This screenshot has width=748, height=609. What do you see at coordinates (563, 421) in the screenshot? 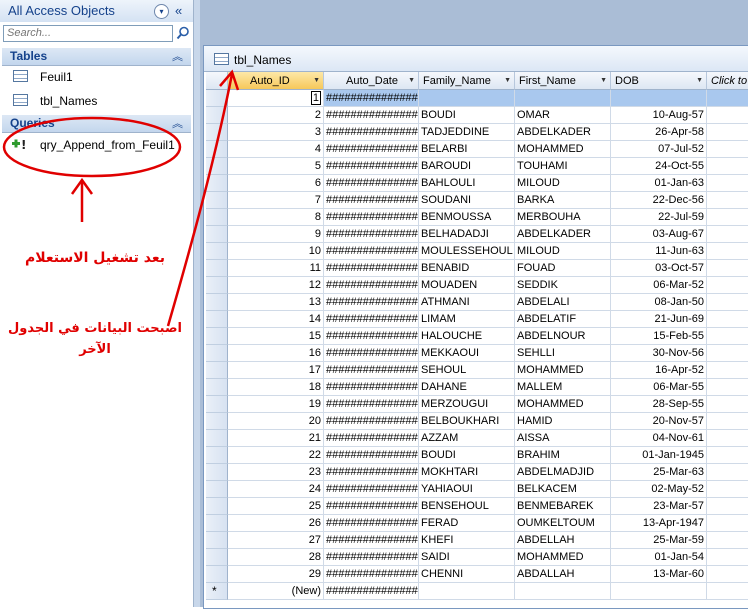
I see `cell-first-name: HAMID` at bounding box center [563, 421].